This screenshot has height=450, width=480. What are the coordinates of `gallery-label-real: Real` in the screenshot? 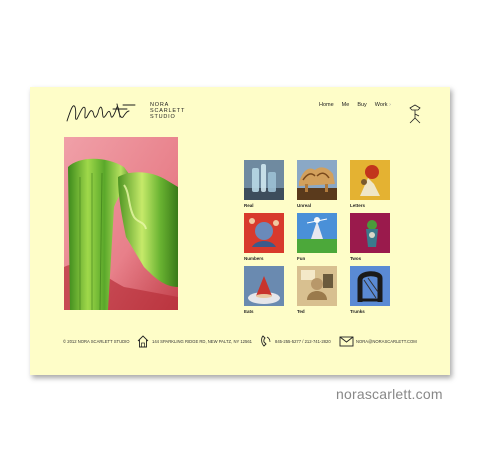 It's located at (249, 205).